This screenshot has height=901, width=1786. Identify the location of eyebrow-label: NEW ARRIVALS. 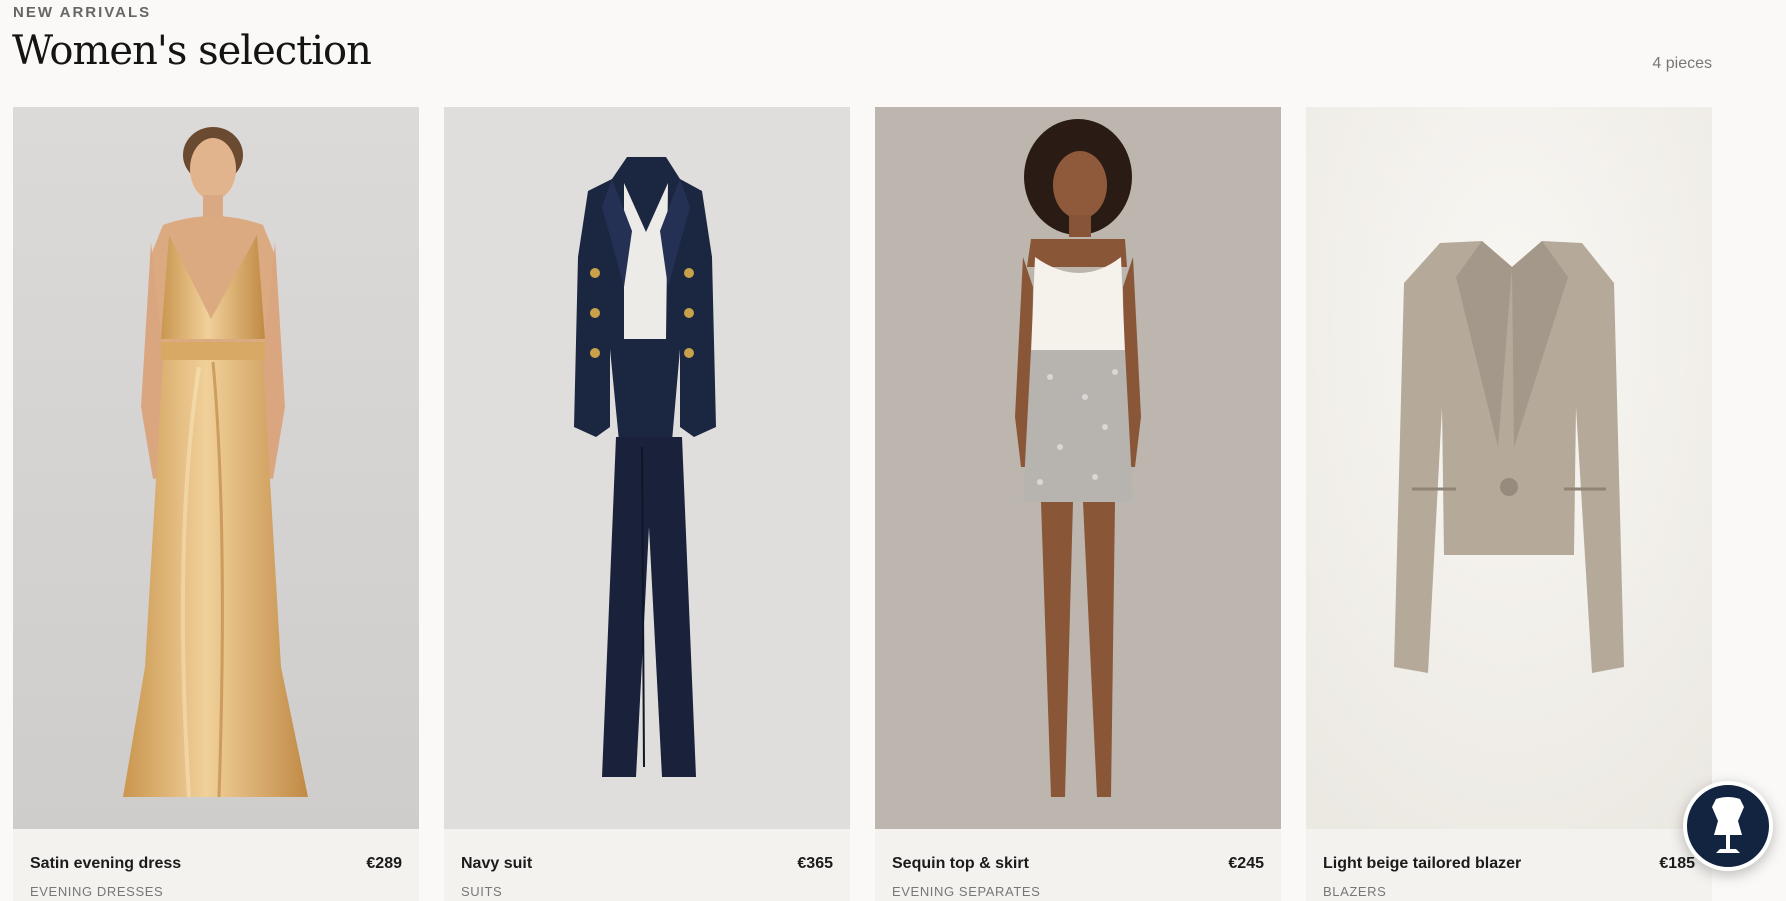
(82, 12).